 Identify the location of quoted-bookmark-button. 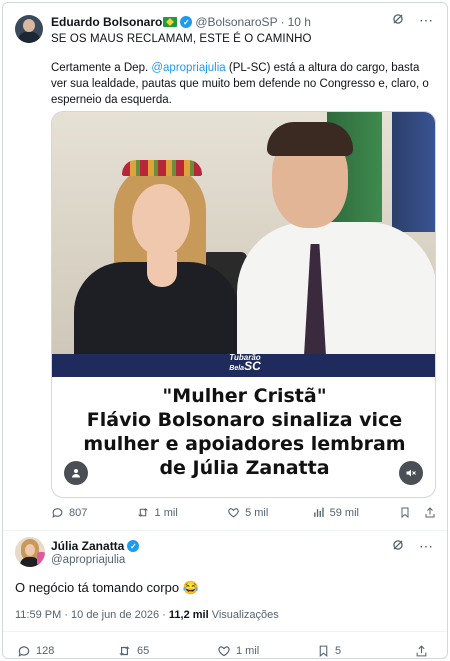
(411, 512).